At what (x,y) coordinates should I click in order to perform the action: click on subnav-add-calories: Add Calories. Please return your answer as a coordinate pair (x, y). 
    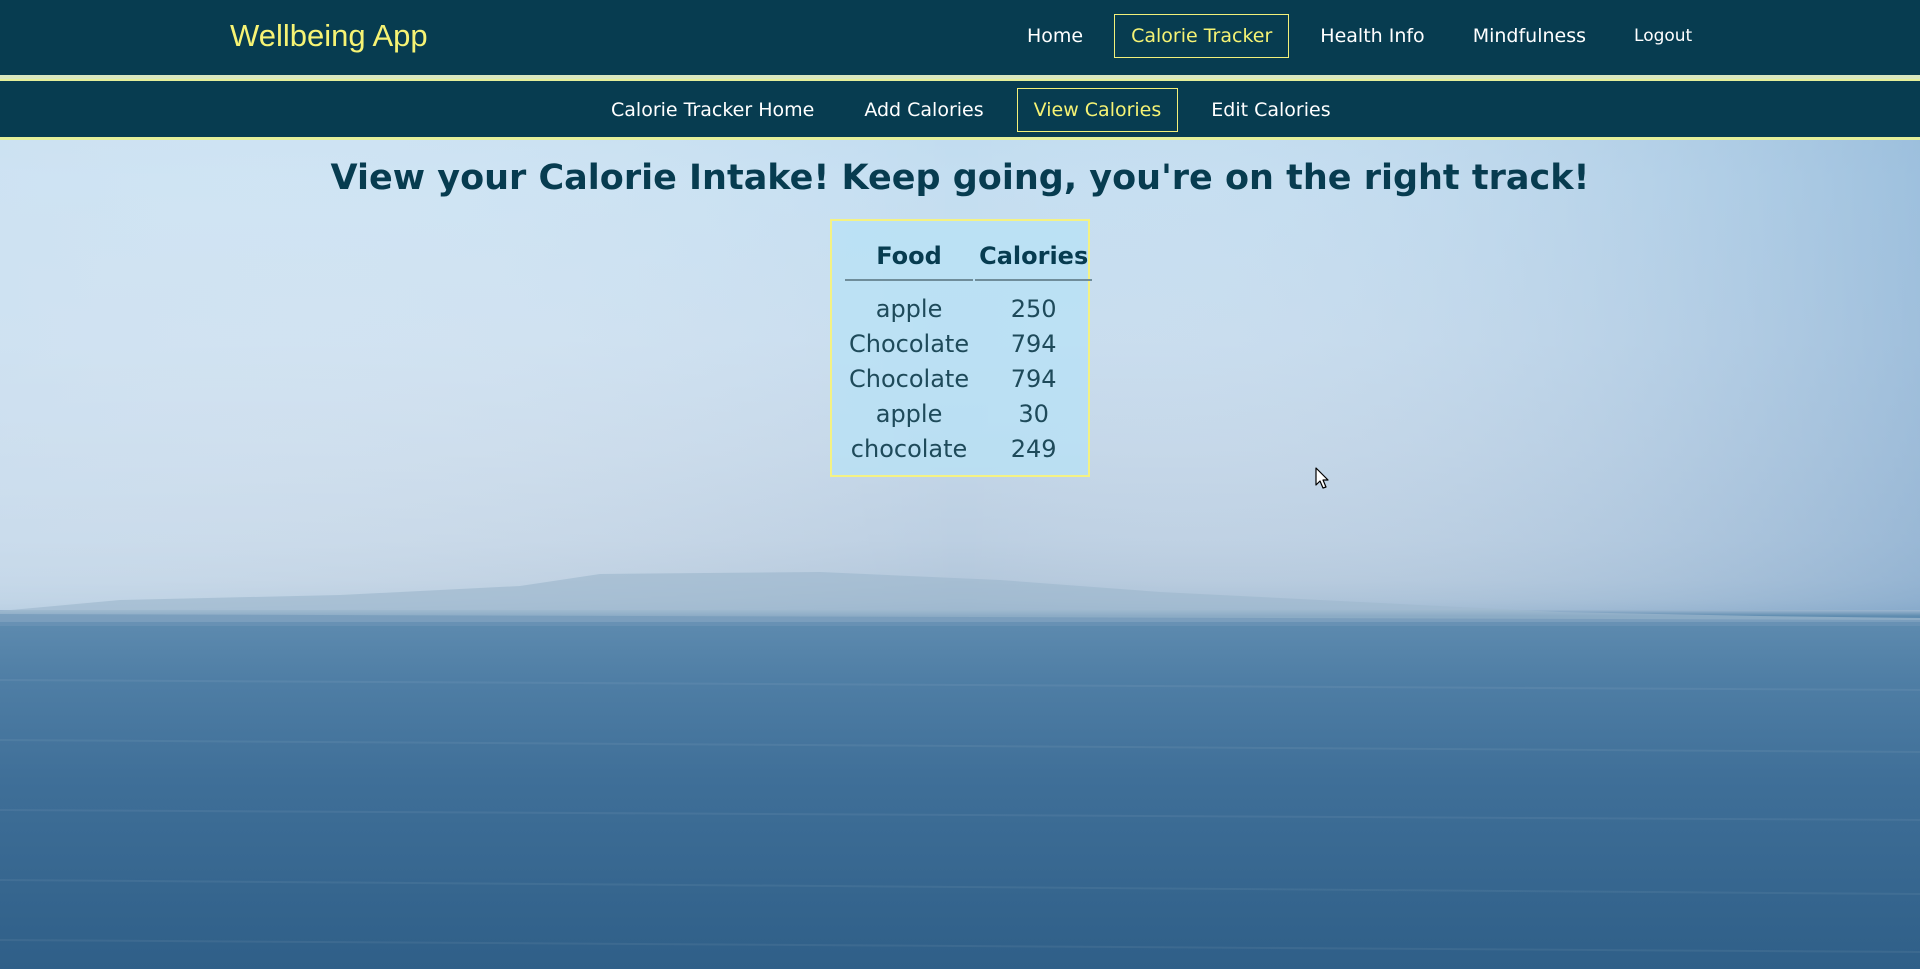
    Looking at the image, I should click on (923, 110).